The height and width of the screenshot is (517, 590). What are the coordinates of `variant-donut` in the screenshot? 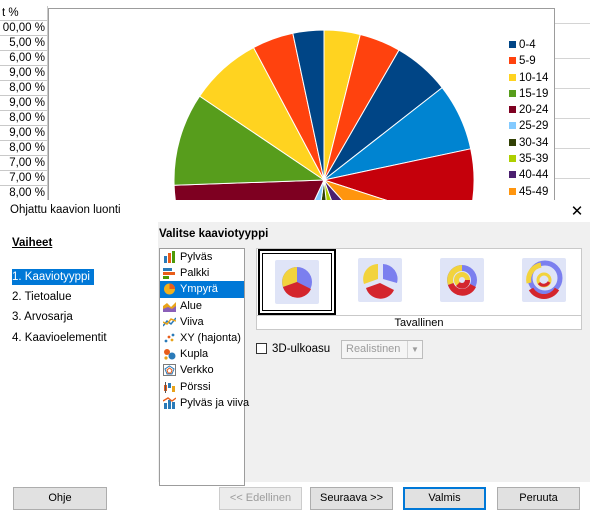 It's located at (464, 282).